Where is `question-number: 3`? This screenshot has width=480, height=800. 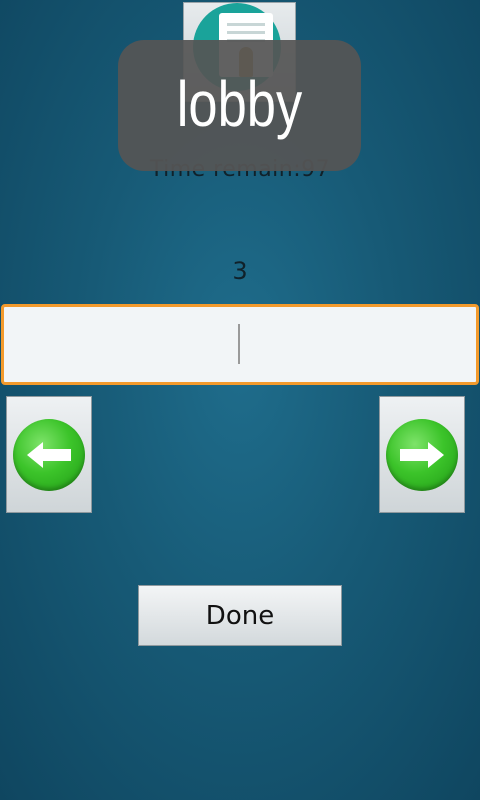
question-number: 3 is located at coordinates (240, 271).